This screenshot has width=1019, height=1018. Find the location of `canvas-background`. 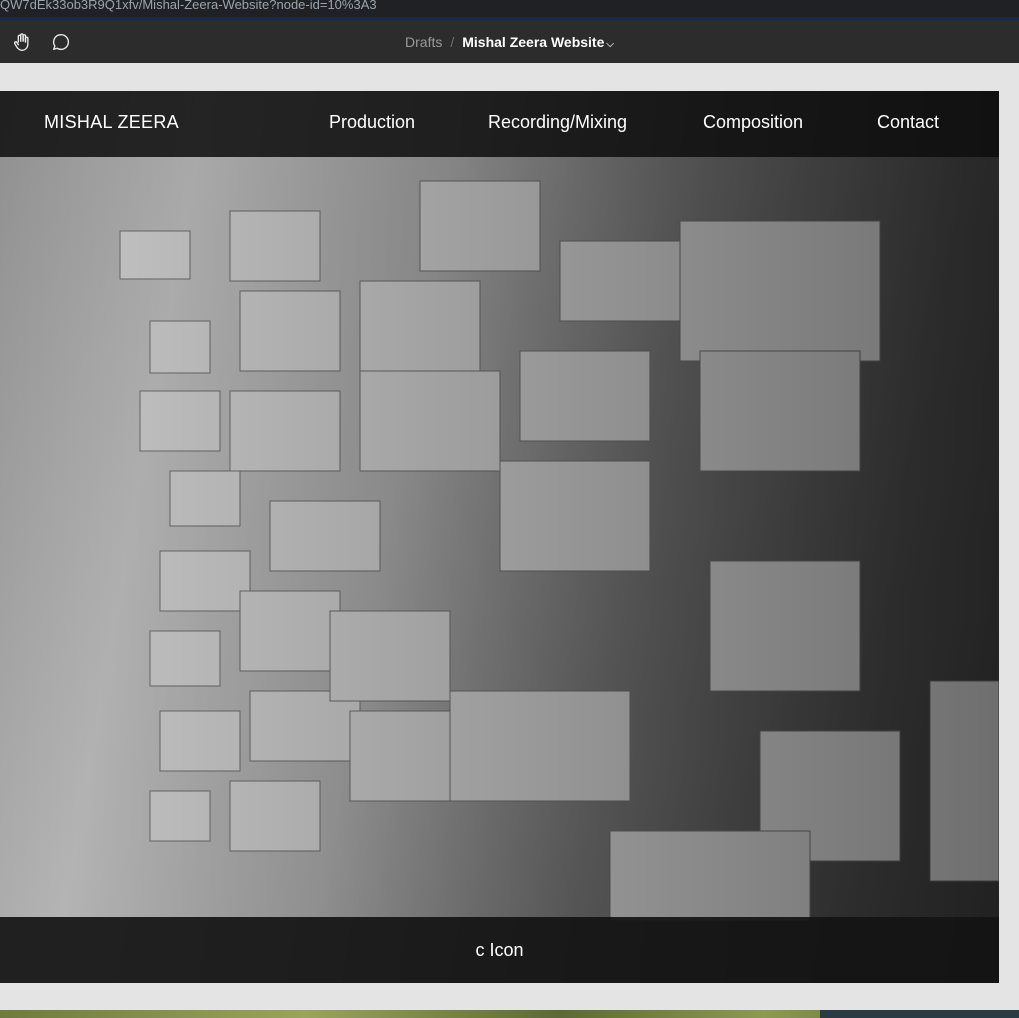

canvas-background is located at coordinates (1009, 536).